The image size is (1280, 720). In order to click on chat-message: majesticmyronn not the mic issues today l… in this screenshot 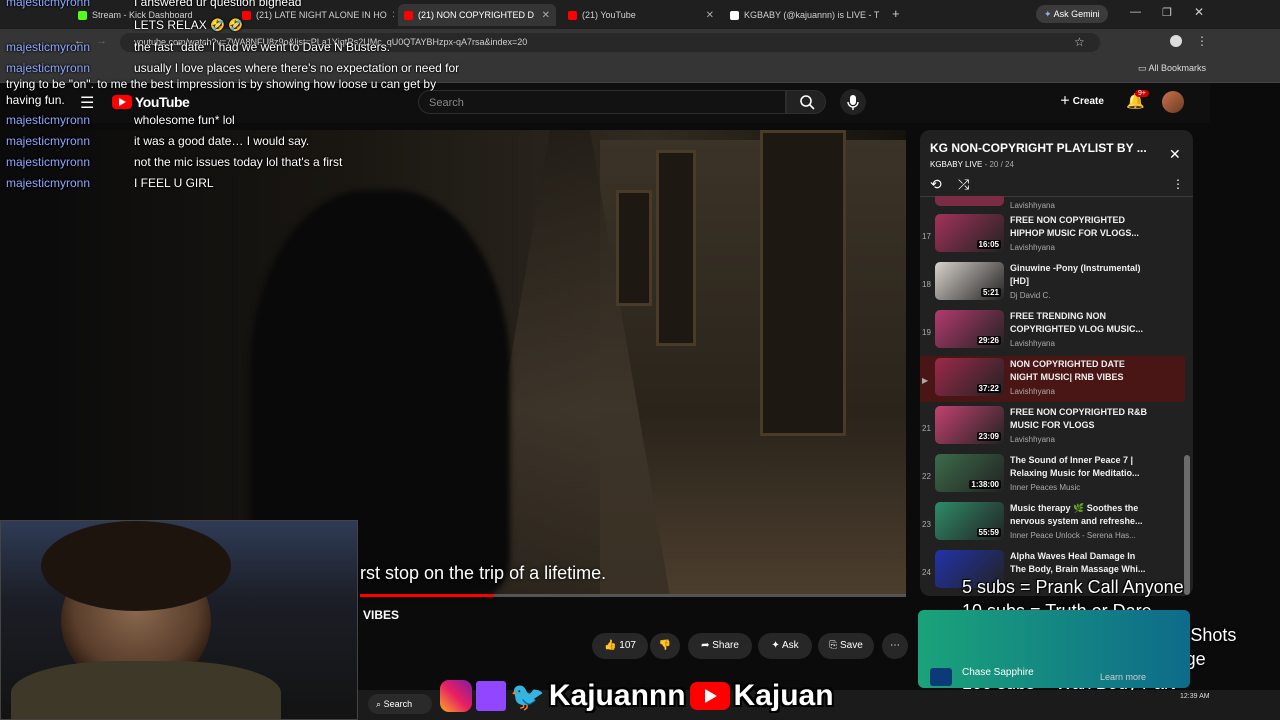, I will do `click(174, 162)`.